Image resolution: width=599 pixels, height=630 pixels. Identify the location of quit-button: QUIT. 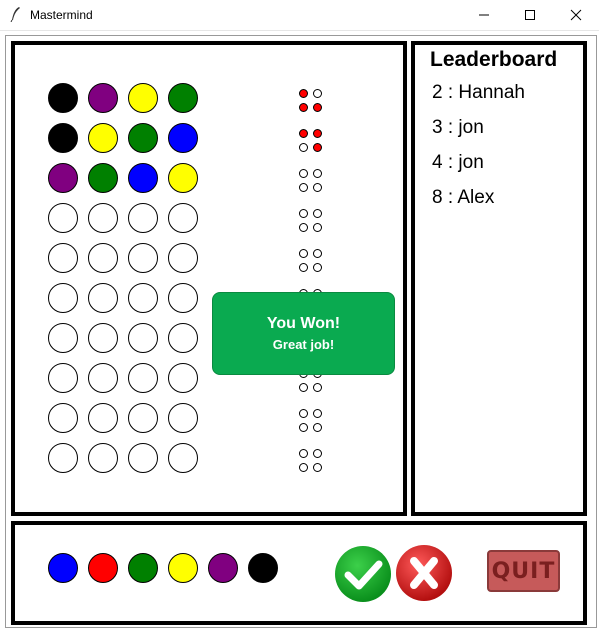
(523, 571).